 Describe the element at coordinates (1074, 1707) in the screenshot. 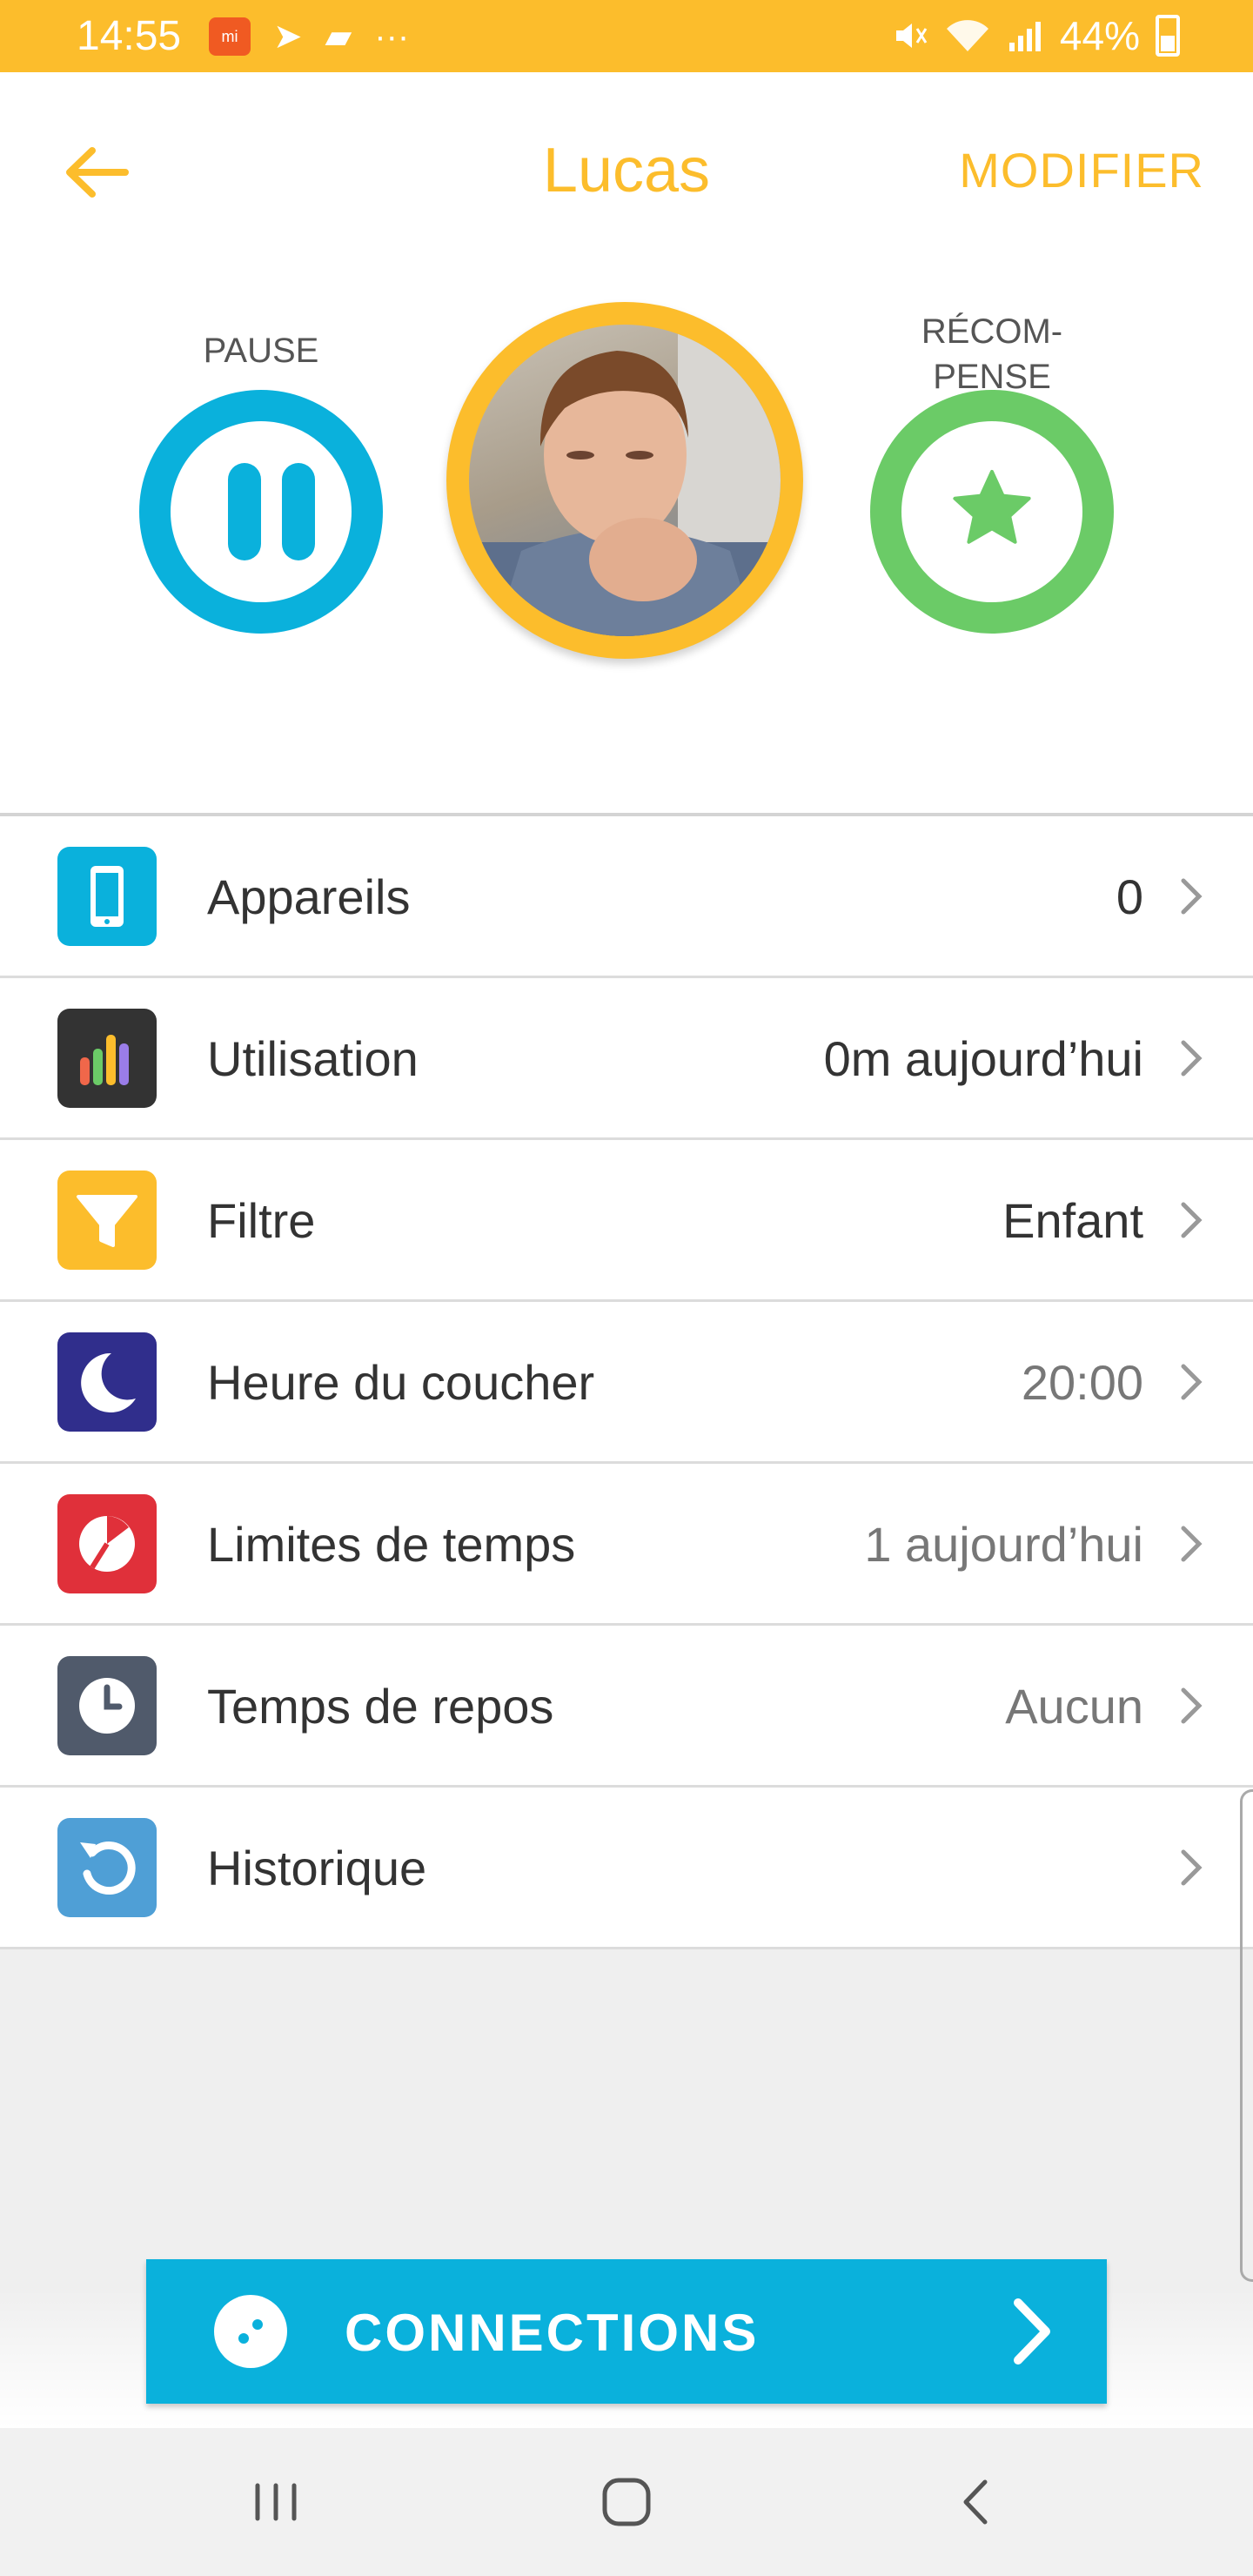

I see `list-item-value: Aucun` at that location.